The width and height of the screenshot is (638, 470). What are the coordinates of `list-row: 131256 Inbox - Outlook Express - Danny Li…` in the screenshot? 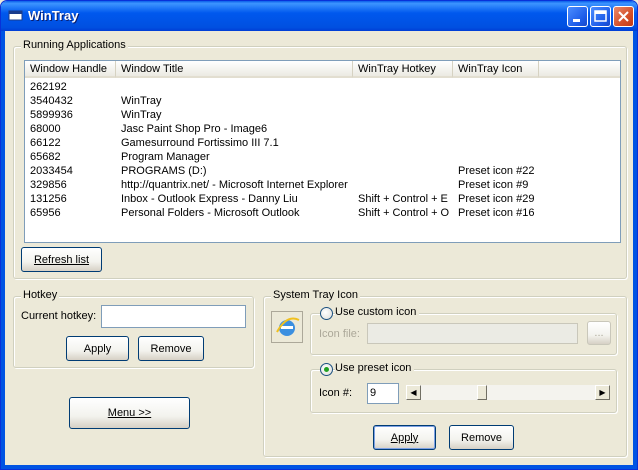 It's located at (322, 199).